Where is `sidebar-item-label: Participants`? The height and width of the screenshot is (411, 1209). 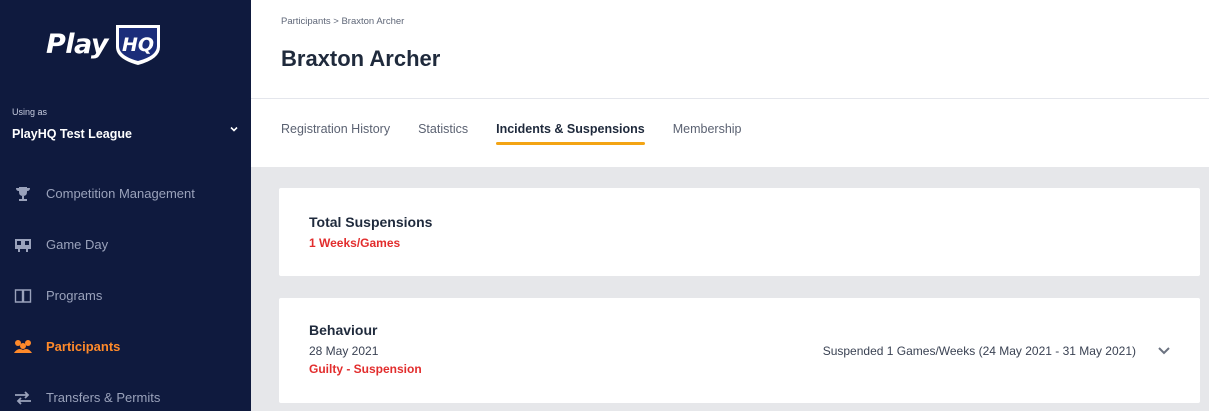
sidebar-item-label: Participants is located at coordinates (83, 346).